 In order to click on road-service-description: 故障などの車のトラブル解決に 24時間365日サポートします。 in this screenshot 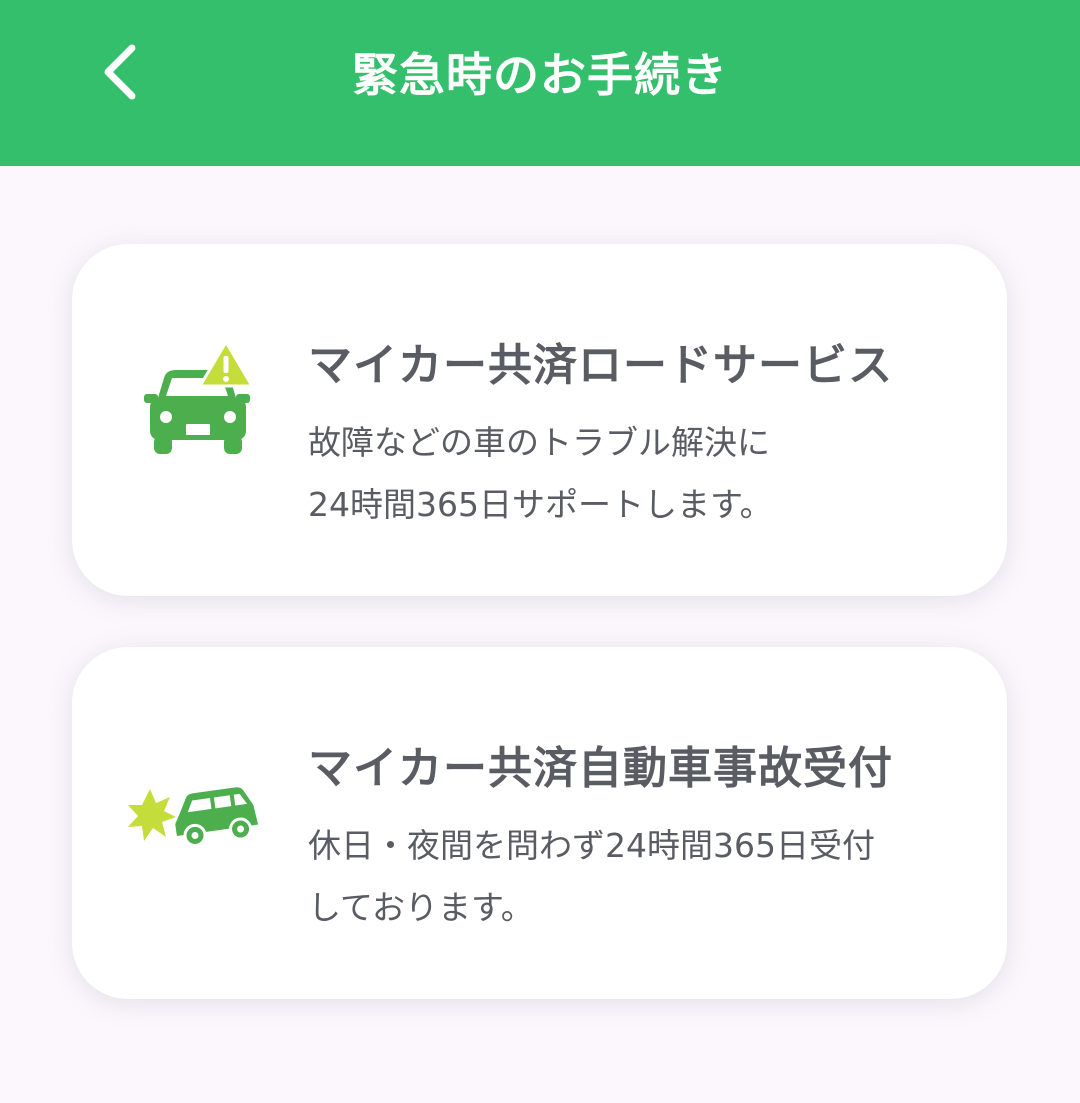, I will do `click(638, 474)`.